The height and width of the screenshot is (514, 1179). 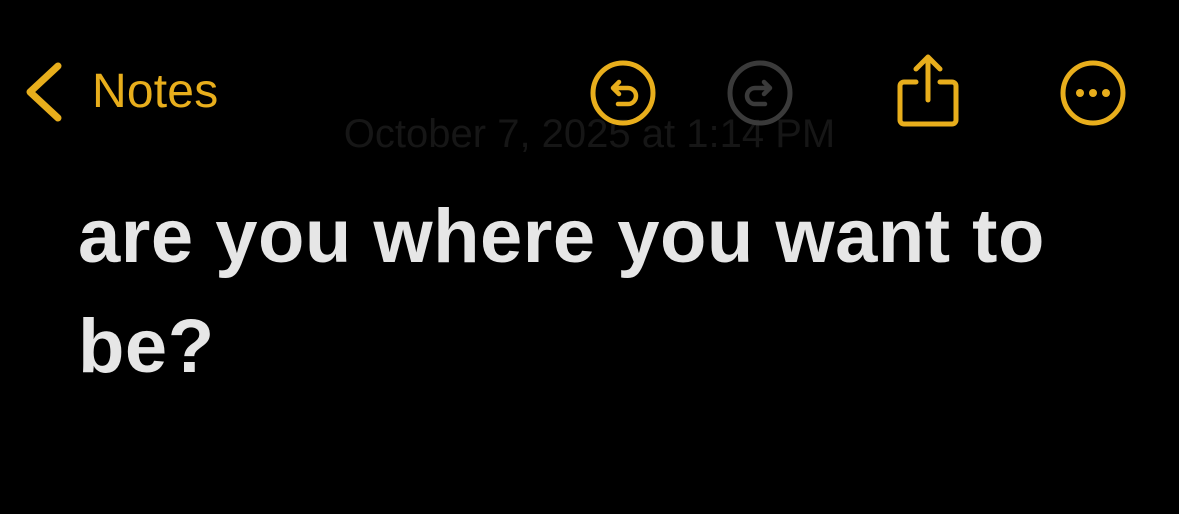 I want to click on more-button, so click(x=1093, y=93).